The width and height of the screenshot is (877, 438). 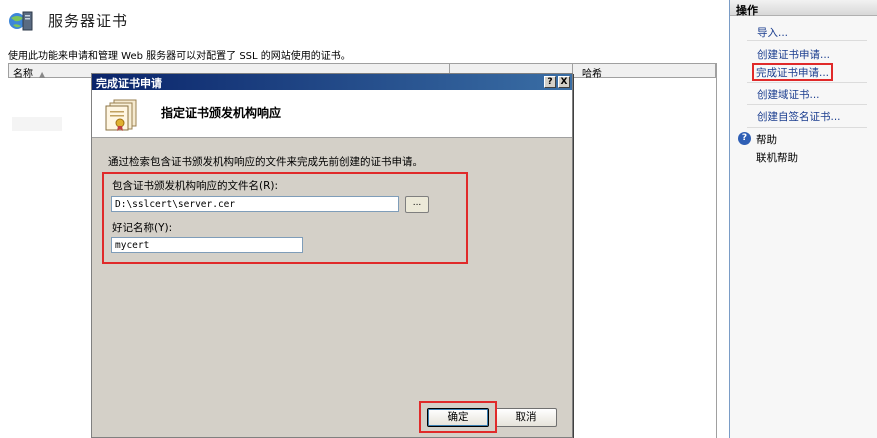 I want to click on highlight-ok-button, so click(x=458, y=417).